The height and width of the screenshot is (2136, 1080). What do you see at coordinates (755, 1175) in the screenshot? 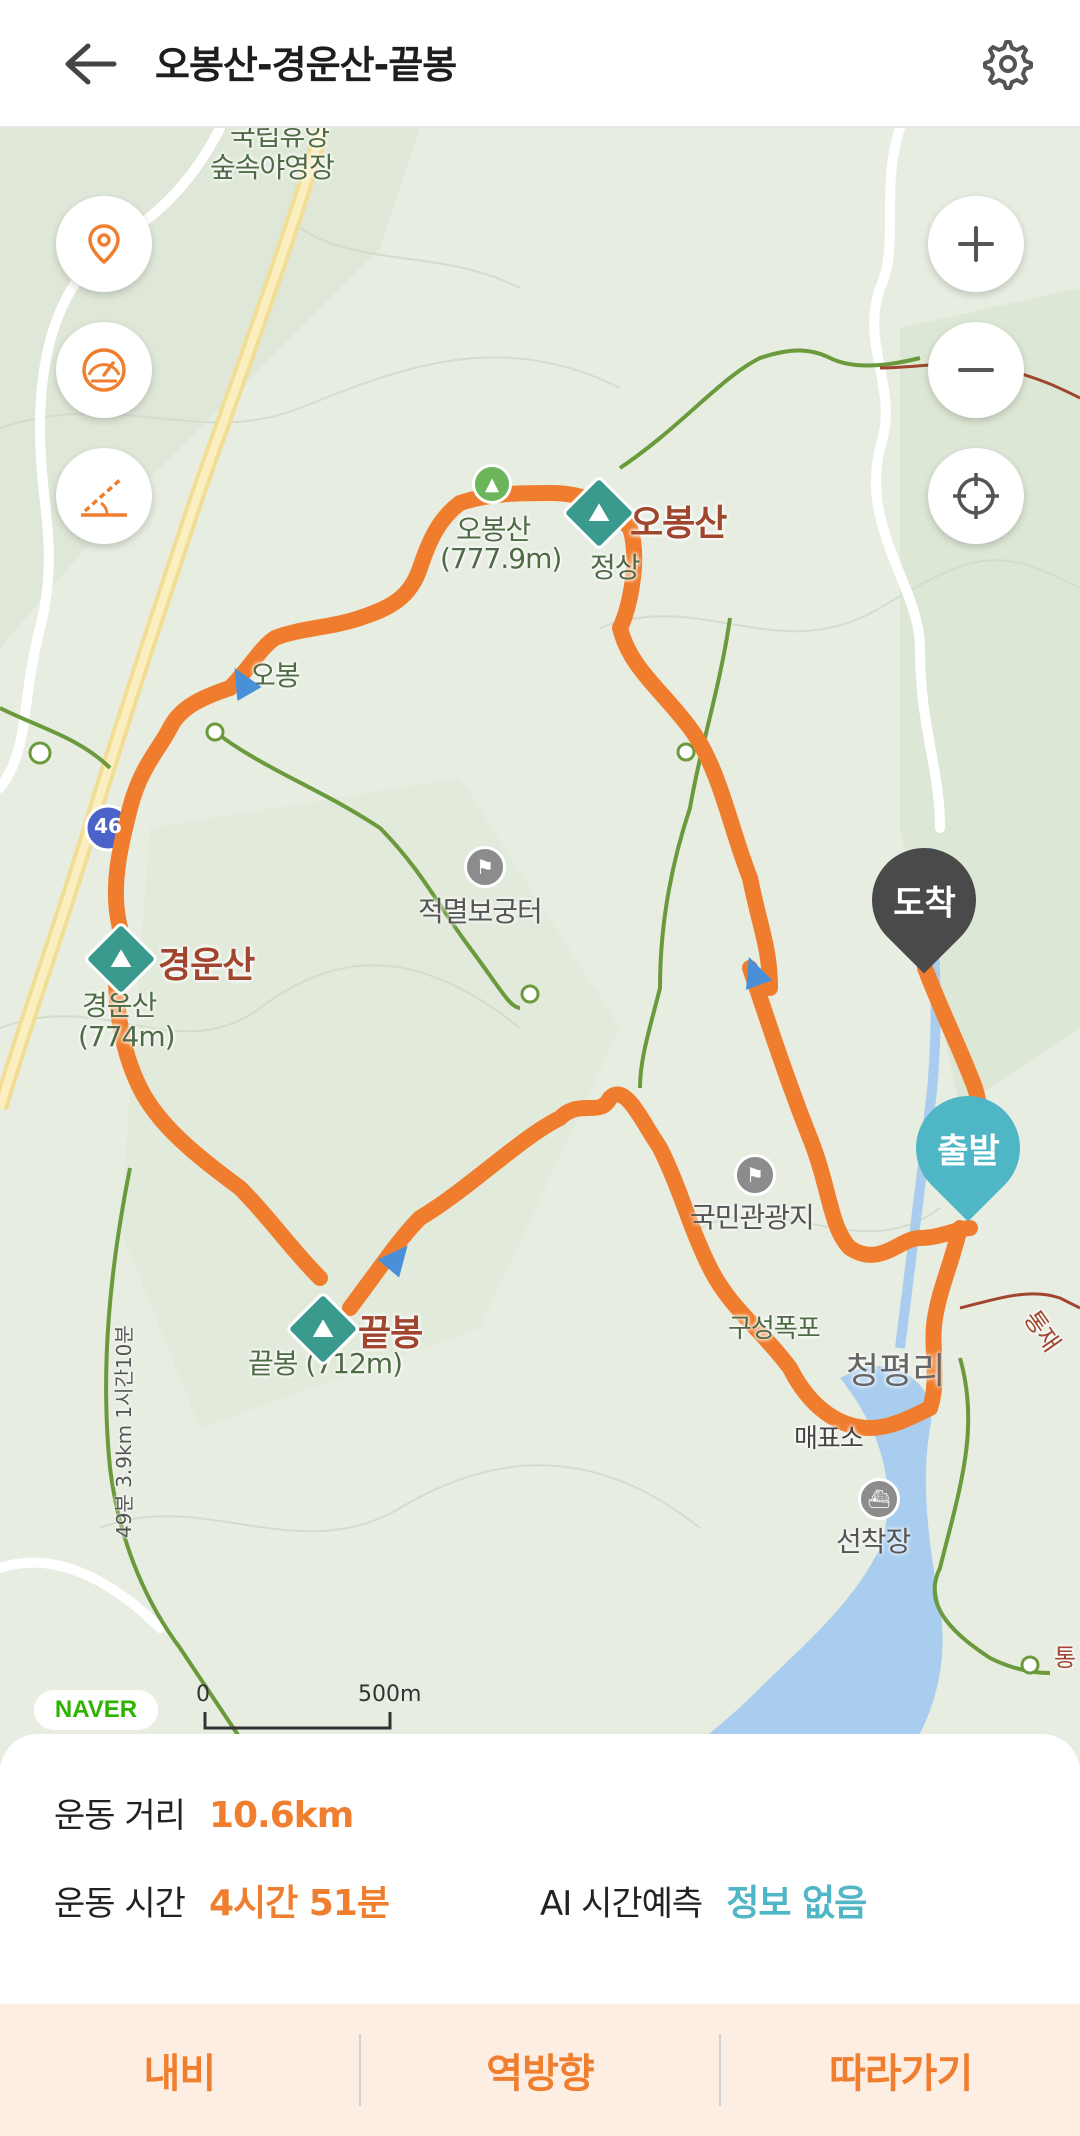
I see `tourist-flag-icon: ⚑` at bounding box center [755, 1175].